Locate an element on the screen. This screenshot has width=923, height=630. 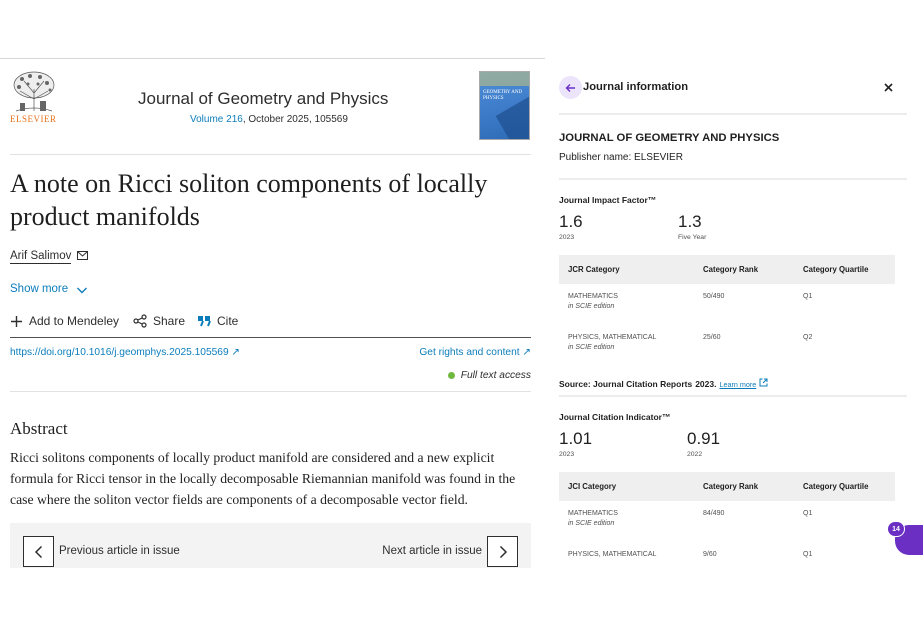
citation-indicator-prev-value: 0.91 is located at coordinates (704, 438).